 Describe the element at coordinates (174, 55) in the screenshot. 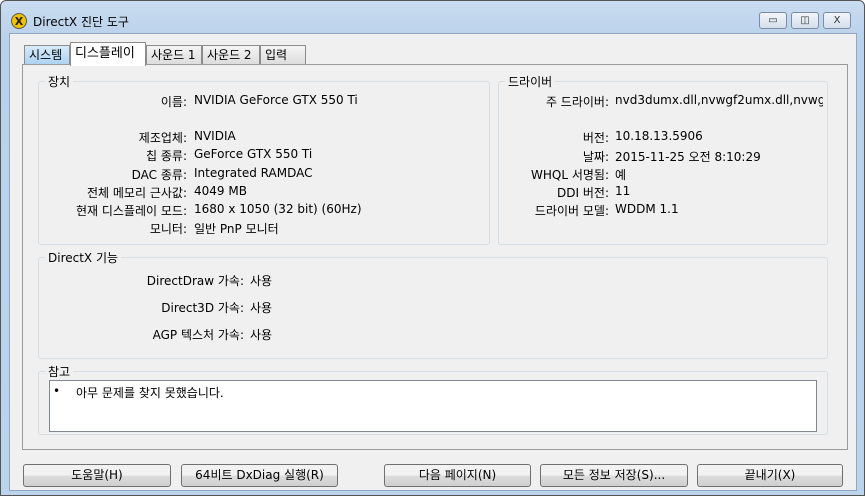

I see `tab-sound-1: 사운드 1` at that location.